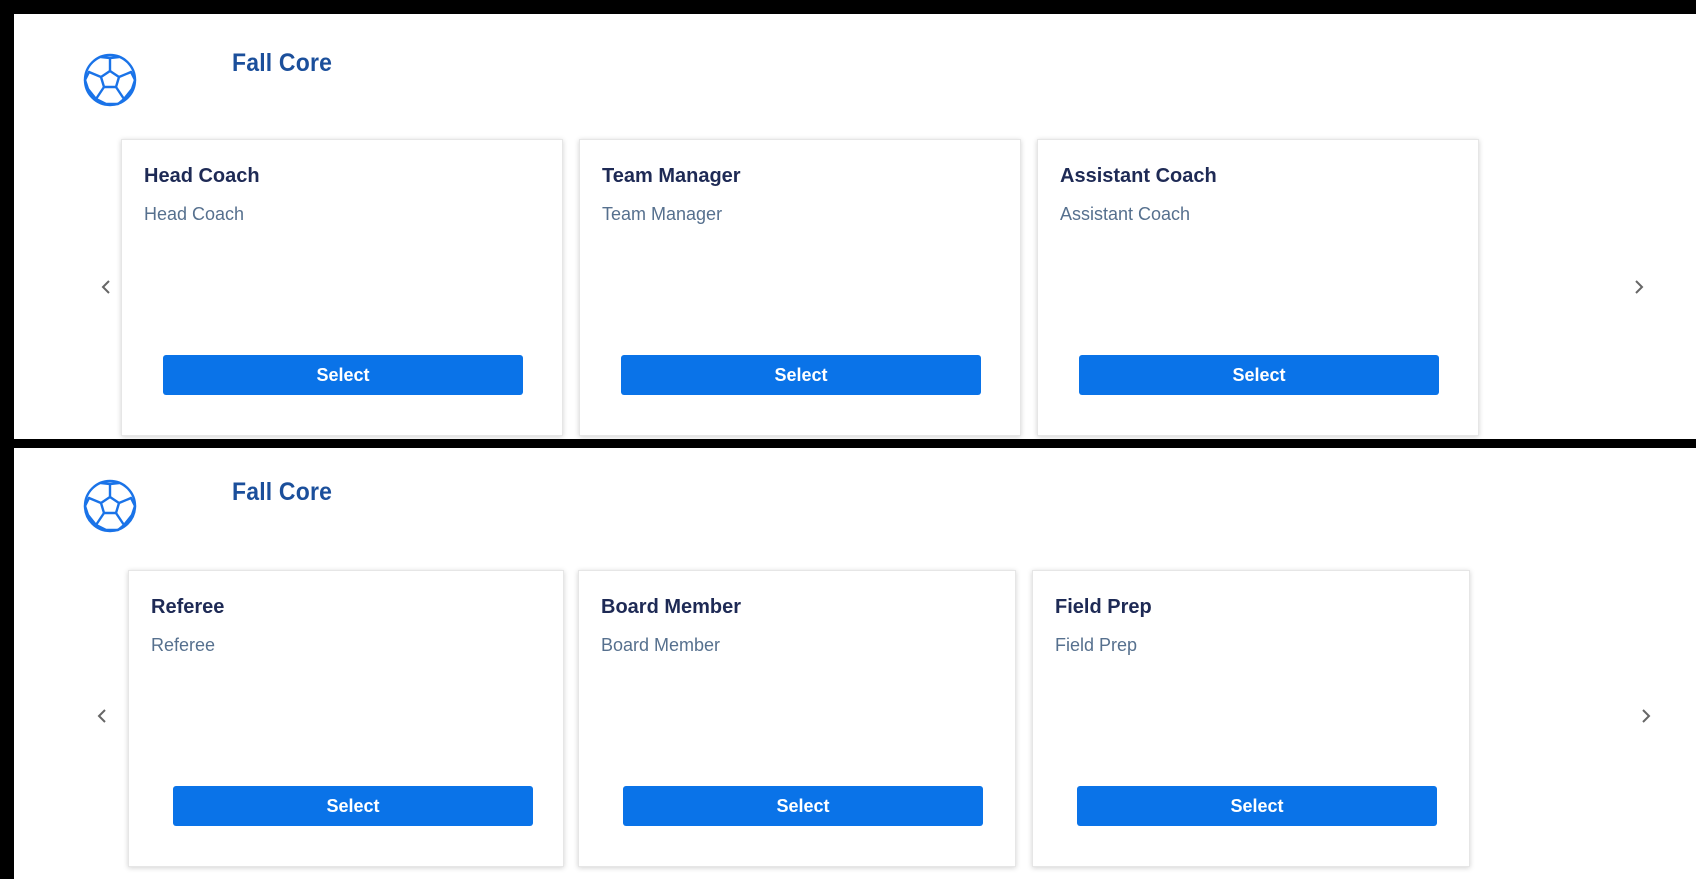  What do you see at coordinates (194, 214) in the screenshot?
I see `role-card-subtitle: Head Coach` at bounding box center [194, 214].